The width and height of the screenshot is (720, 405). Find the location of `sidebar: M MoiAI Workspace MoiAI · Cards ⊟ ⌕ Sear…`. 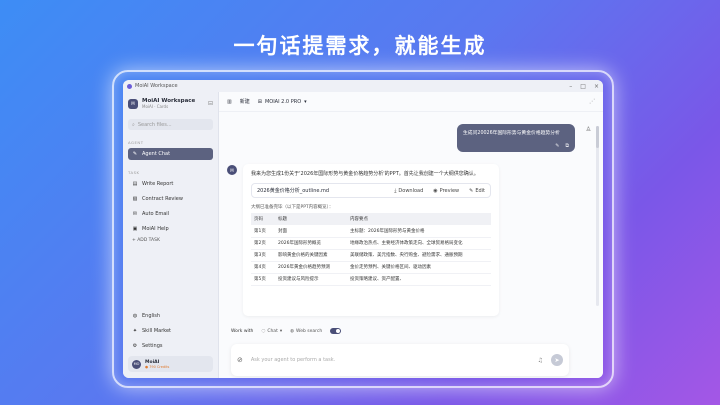

sidebar: M MoiAI Workspace MoiAI · Cards ⊟ ⌕ Sear… is located at coordinates (171, 235).